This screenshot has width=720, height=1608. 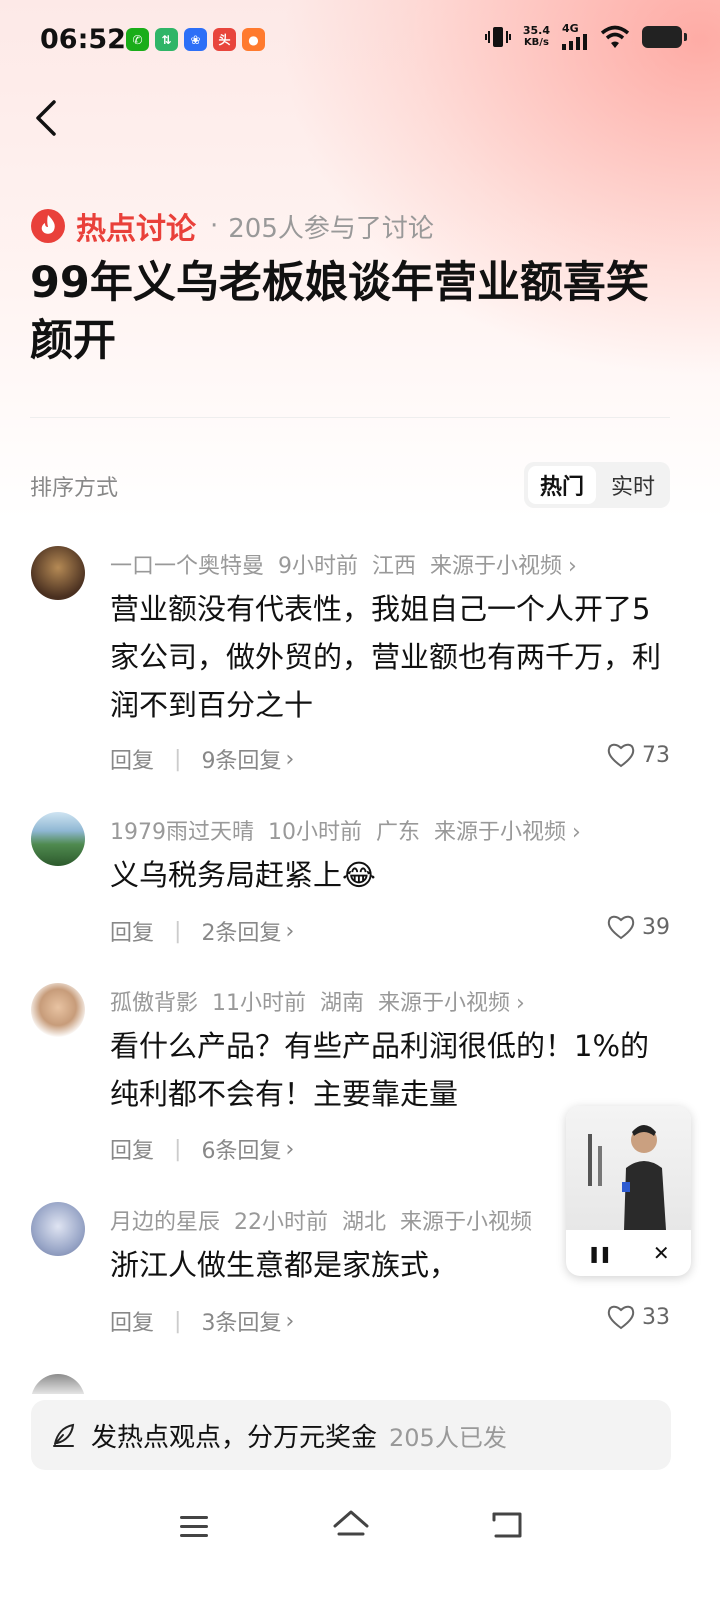 What do you see at coordinates (234, 1437) in the screenshot?
I see `post-prompt: 发热点观点，分万元奖金` at bounding box center [234, 1437].